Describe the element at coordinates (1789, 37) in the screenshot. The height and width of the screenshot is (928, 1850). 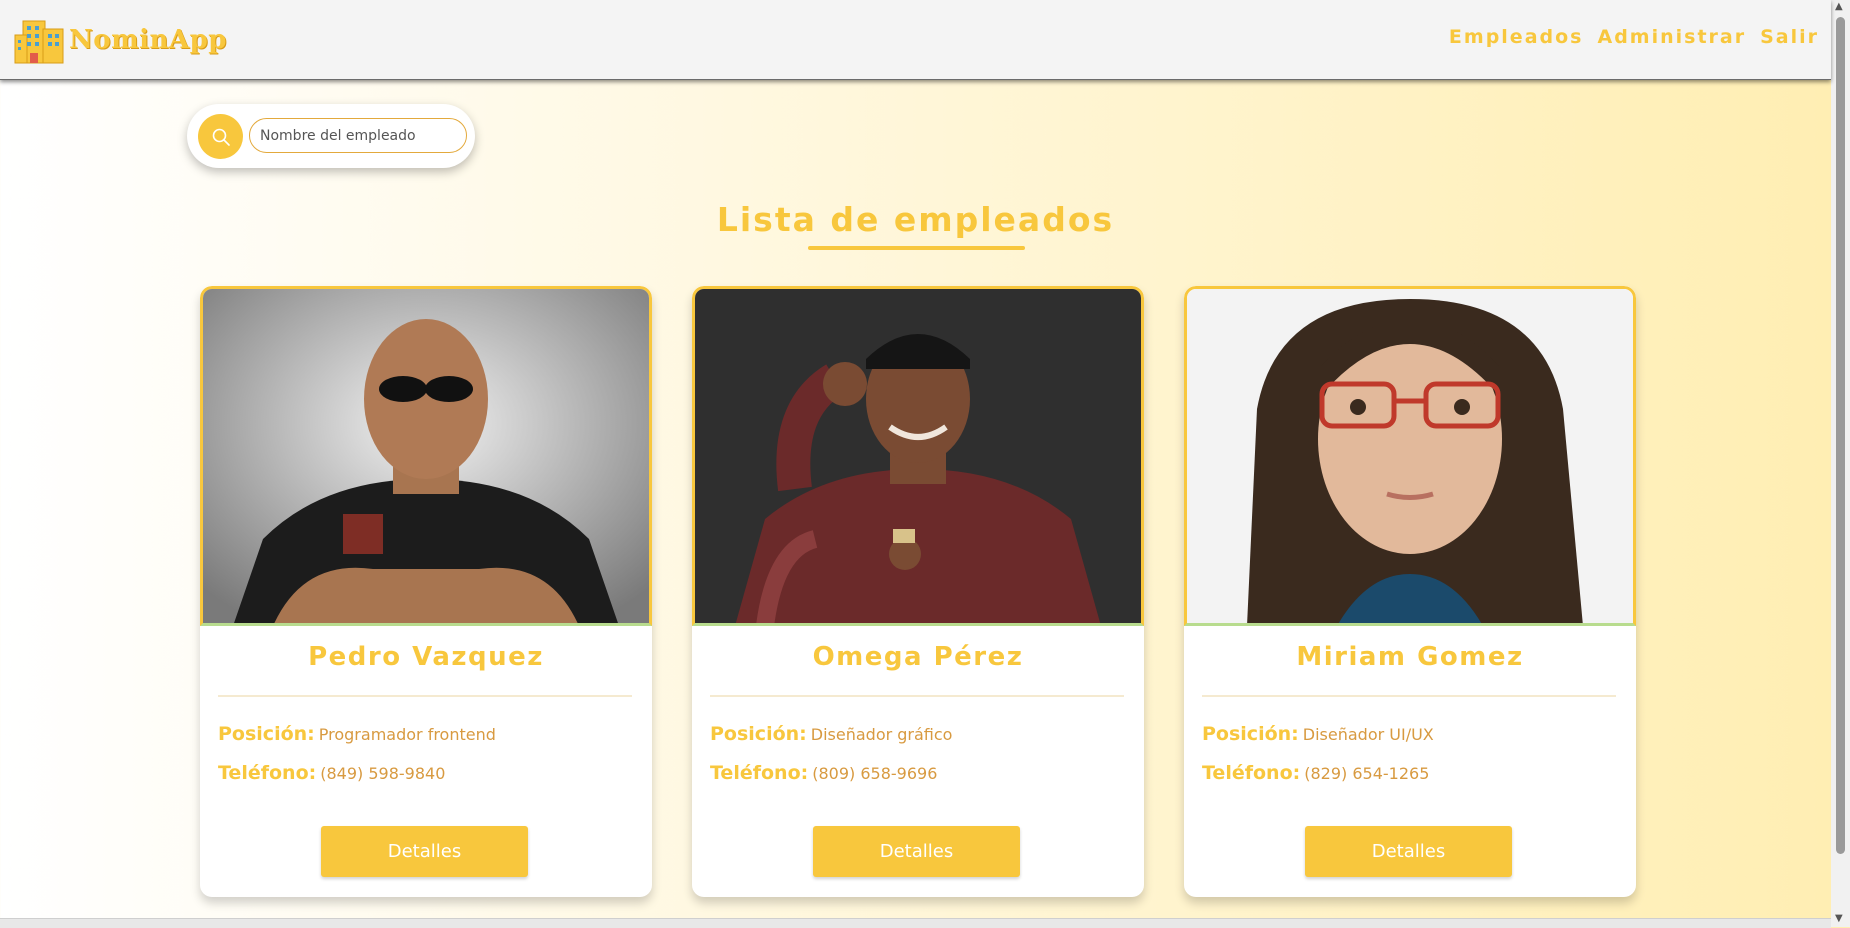
I see `nav-salir: Salir` at that location.